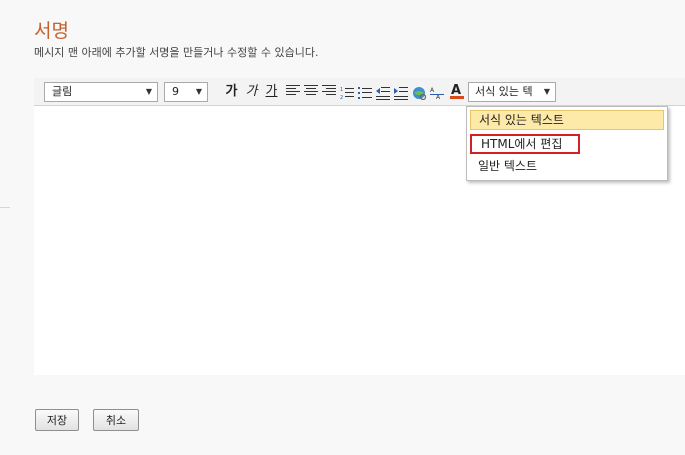 Image resolution: width=685 pixels, height=455 pixels. Describe the element at coordinates (567, 120) in the screenshot. I see `format-option-rich-text: 서식 있는 텍스트` at that location.